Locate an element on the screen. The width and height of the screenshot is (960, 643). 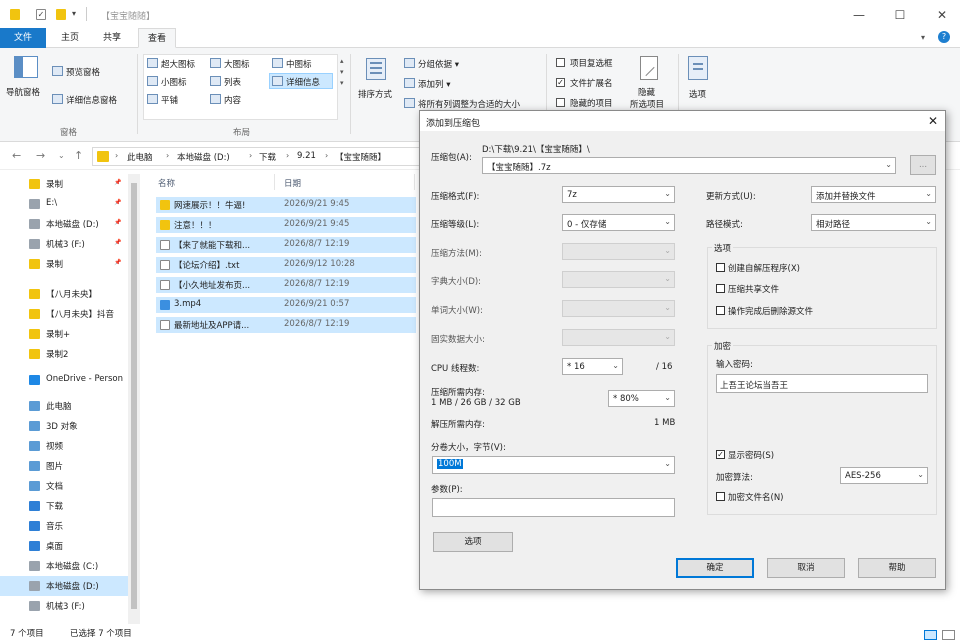
address-path-box: › 此电脑 › 本地磁盘 (D:) › 下载 › 9.21 › 【宝宝随随】 is located at coordinates (257, 156).